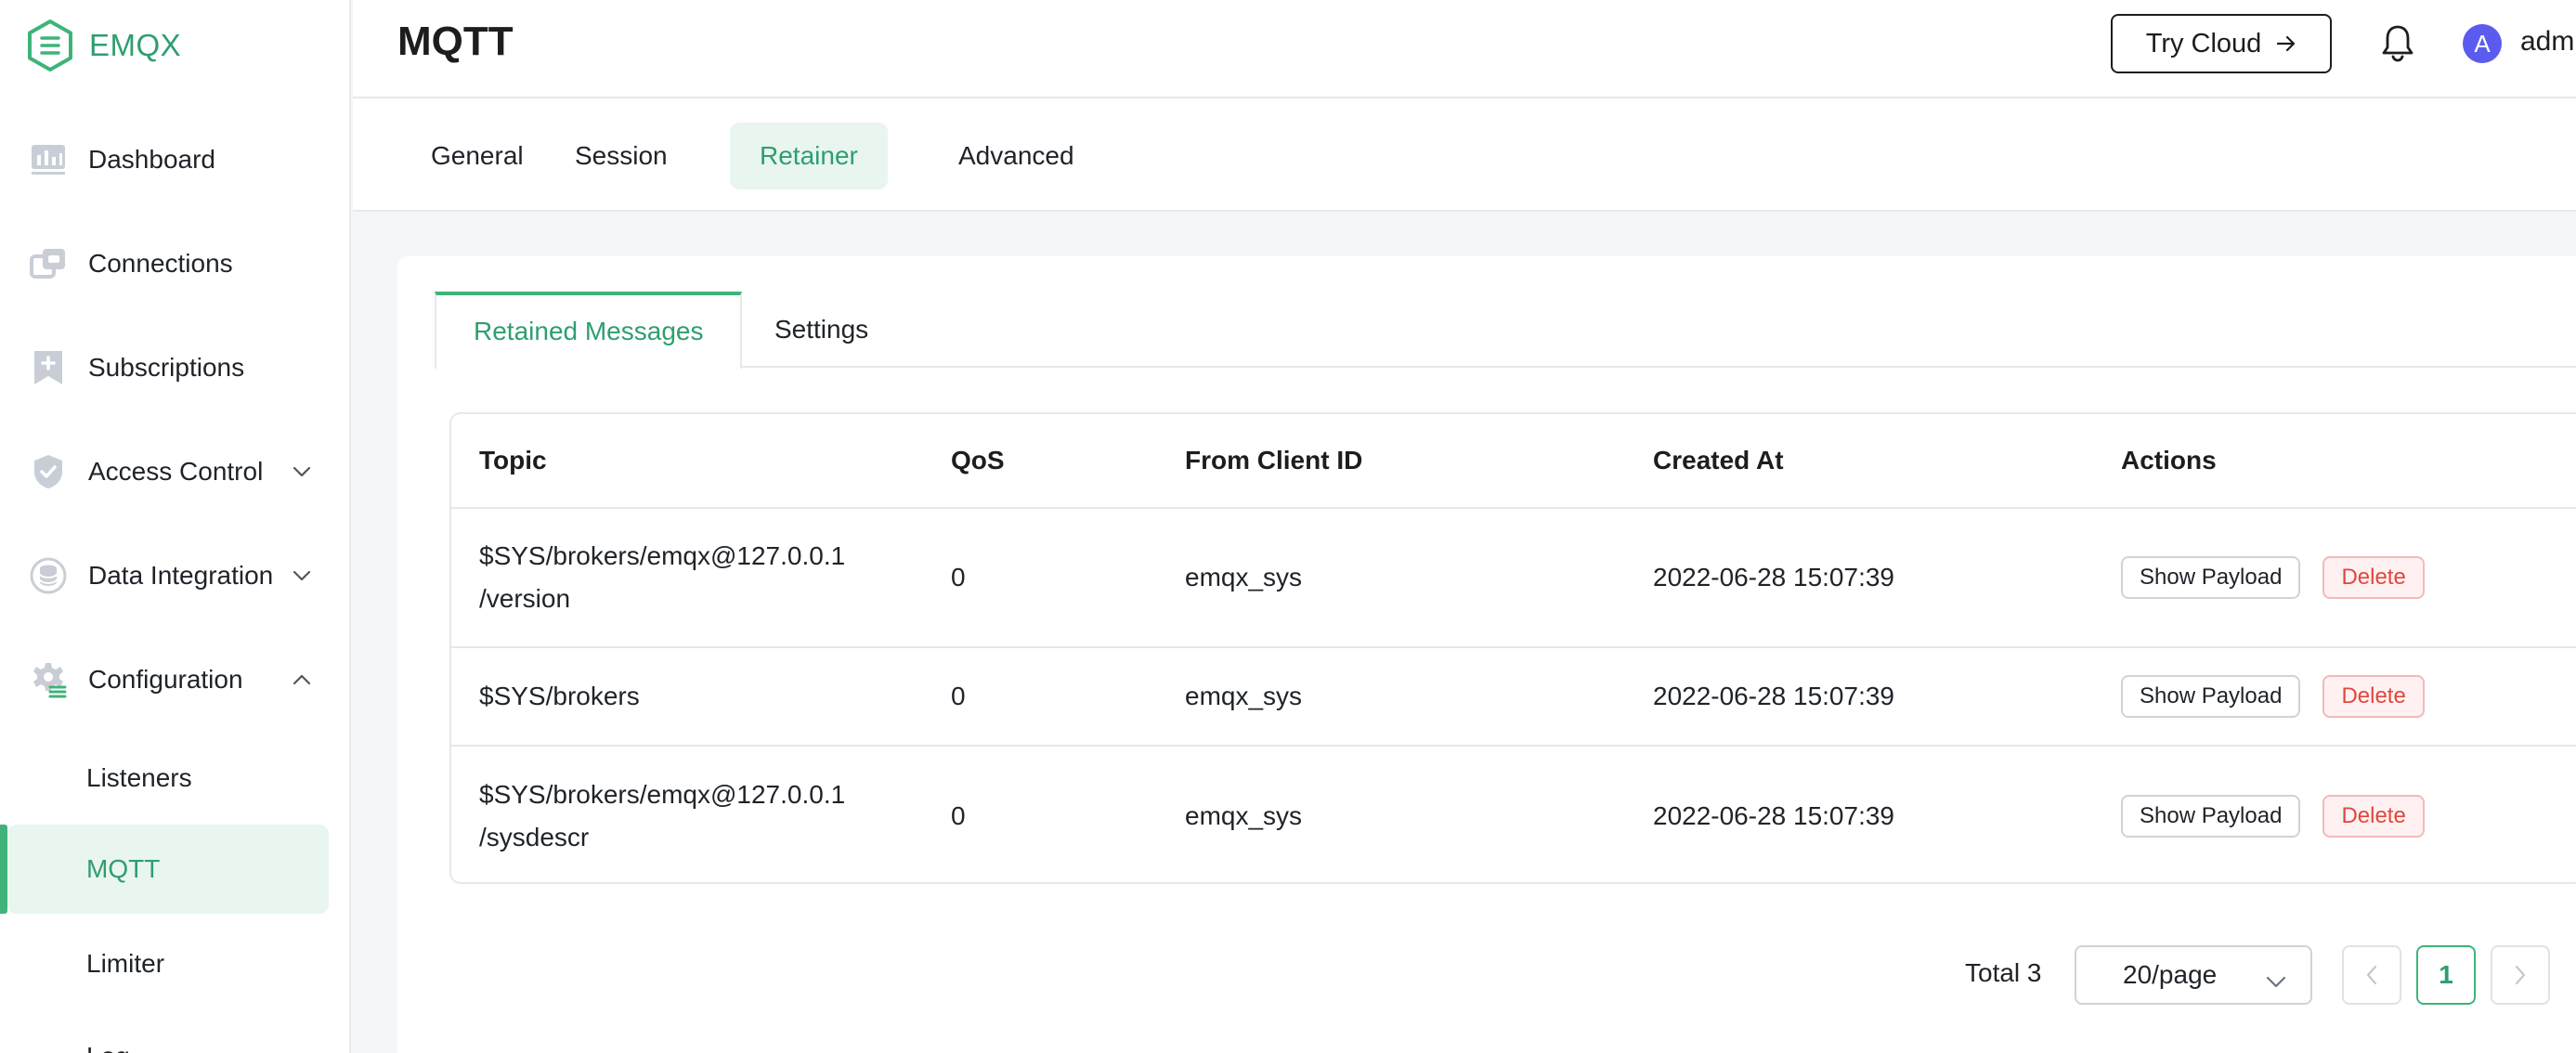 Image resolution: width=2576 pixels, height=1053 pixels. What do you see at coordinates (702, 577) in the screenshot?
I see `topic-cell: $SYS/brokers/emqx@127.0.0.1 /version` at bounding box center [702, 577].